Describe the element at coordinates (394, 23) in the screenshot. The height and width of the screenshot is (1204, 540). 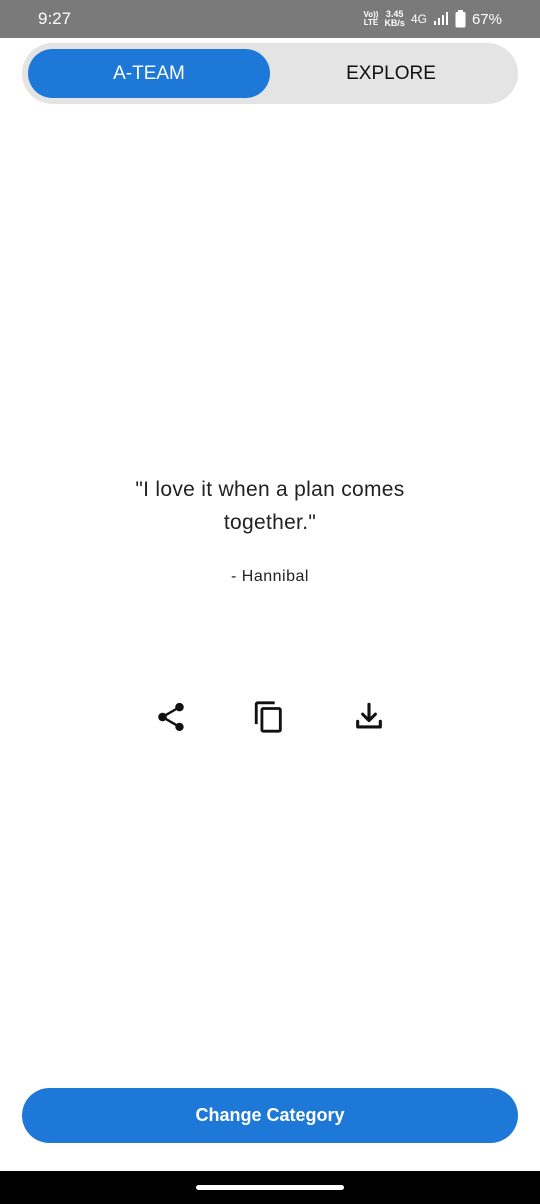
I see `speed-unit: KB/s` at that location.